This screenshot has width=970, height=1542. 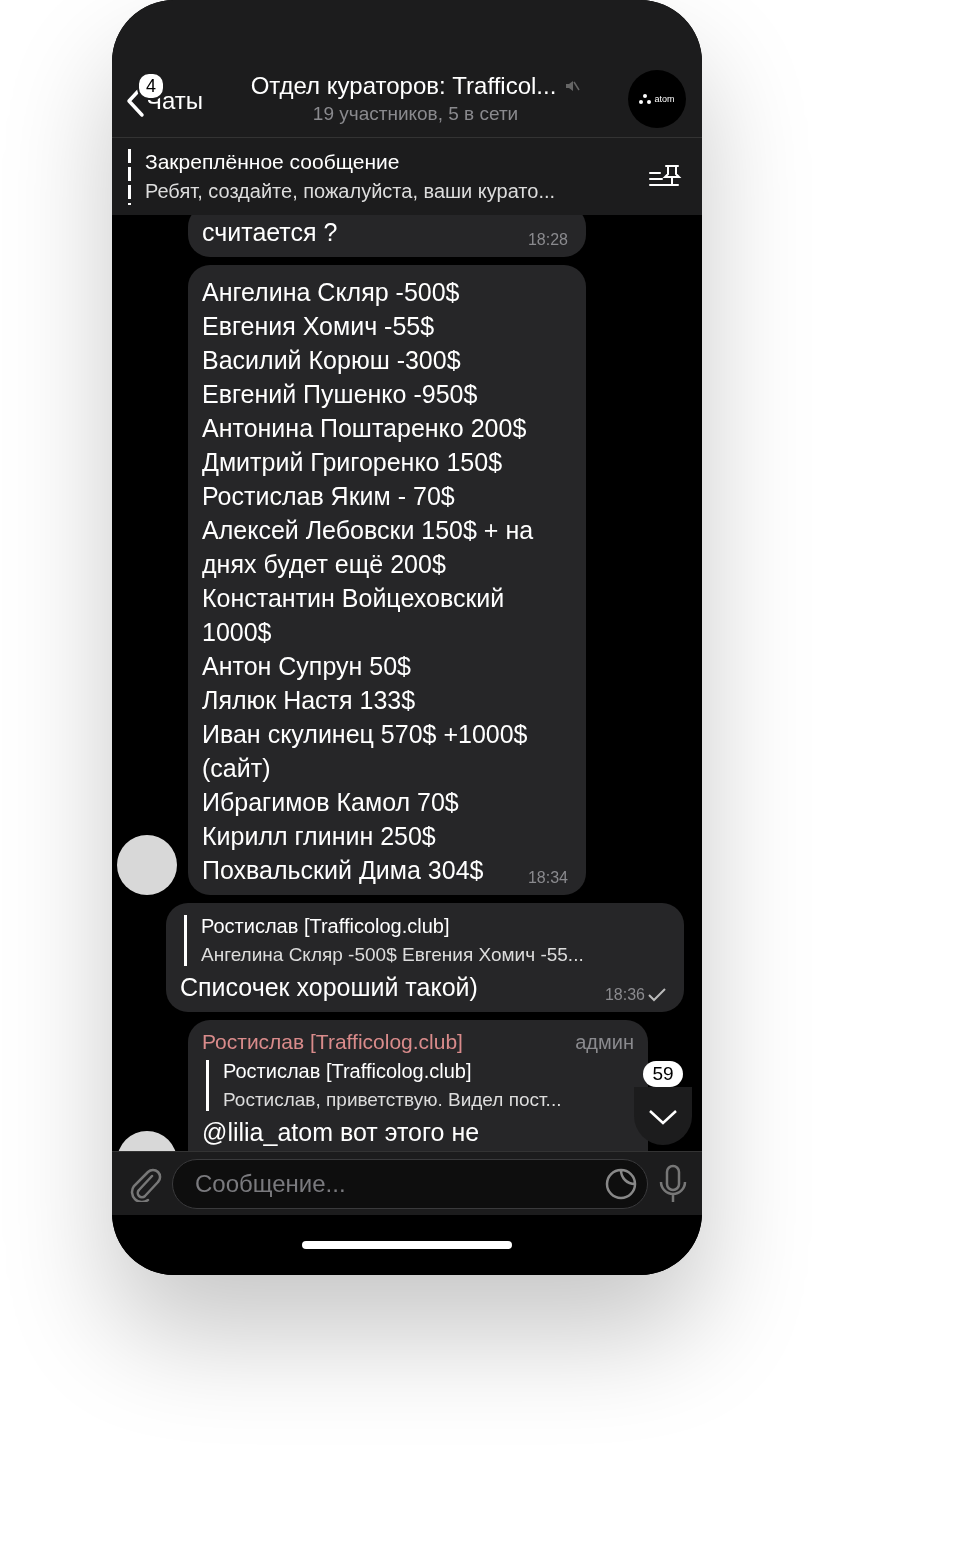 What do you see at coordinates (332, 1042) in the screenshot?
I see `sender-name: Ростислав [Trafficolog.club]` at bounding box center [332, 1042].